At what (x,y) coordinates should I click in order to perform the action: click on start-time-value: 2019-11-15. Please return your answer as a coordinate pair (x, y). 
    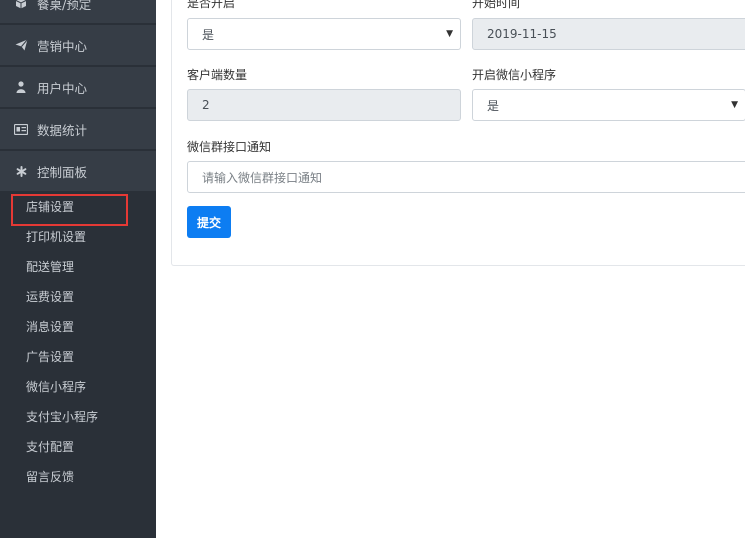
    Looking at the image, I should click on (522, 34).